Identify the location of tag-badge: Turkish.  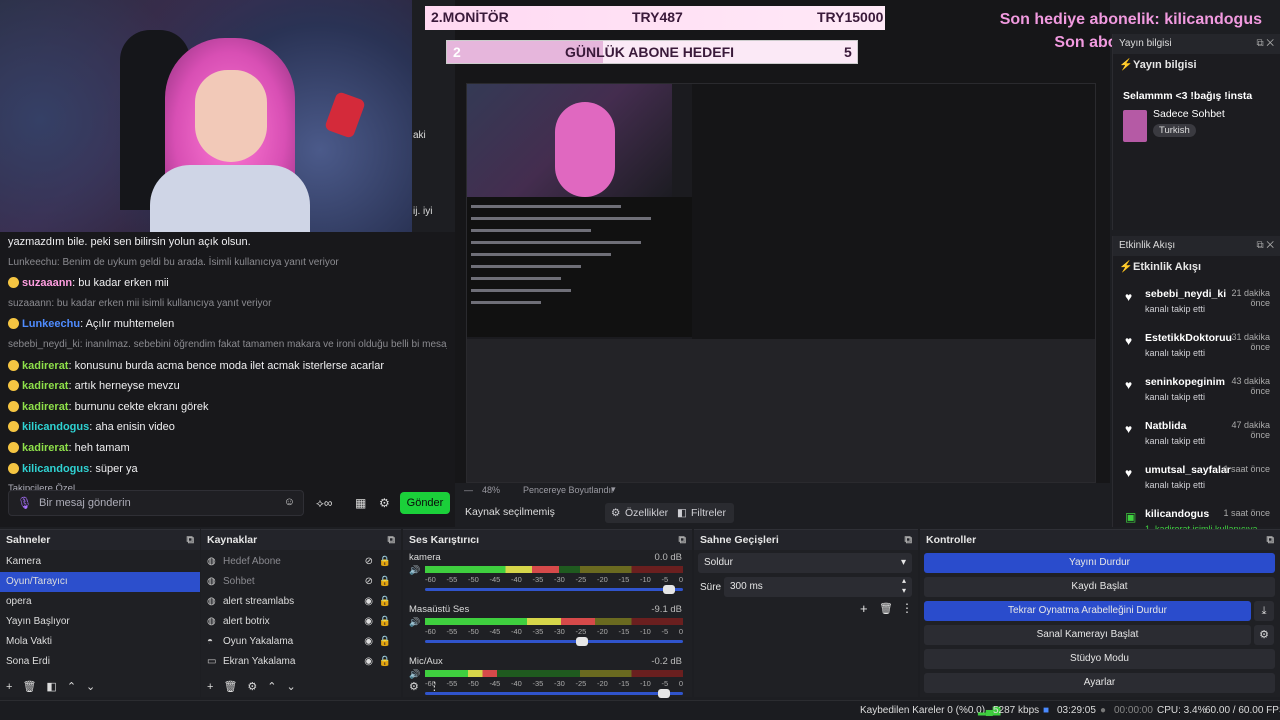
(1174, 130).